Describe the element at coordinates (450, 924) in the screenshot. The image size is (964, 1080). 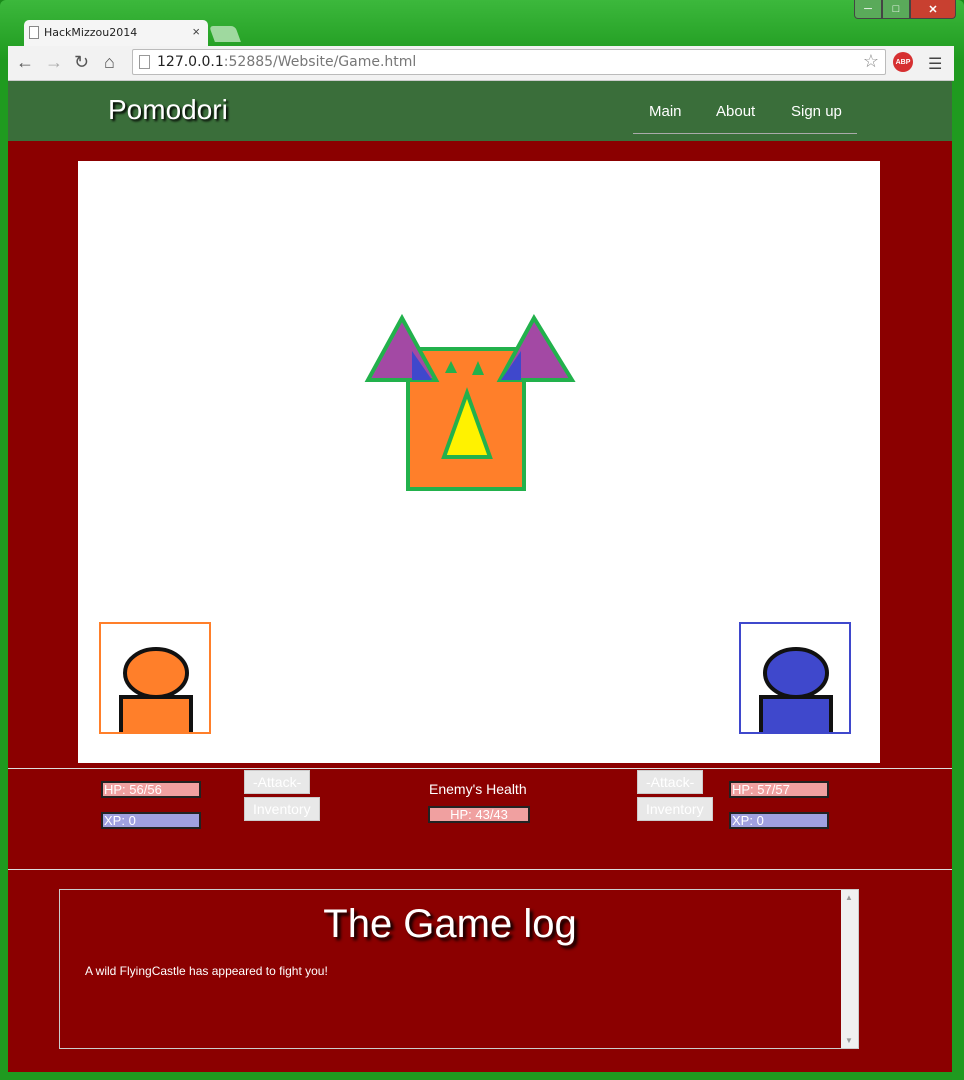
I see `game-log-title: The Game log` at that location.